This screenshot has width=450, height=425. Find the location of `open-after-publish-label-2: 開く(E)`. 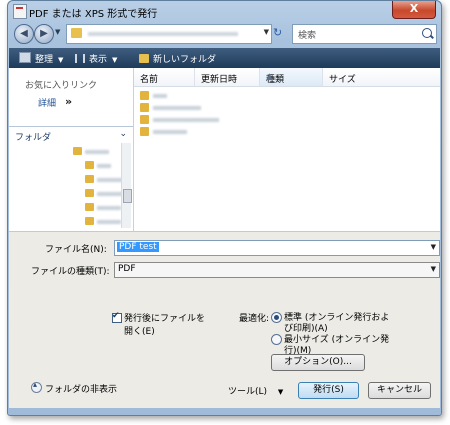

open-after-publish-label-2: 開く(E) is located at coordinates (139, 332).